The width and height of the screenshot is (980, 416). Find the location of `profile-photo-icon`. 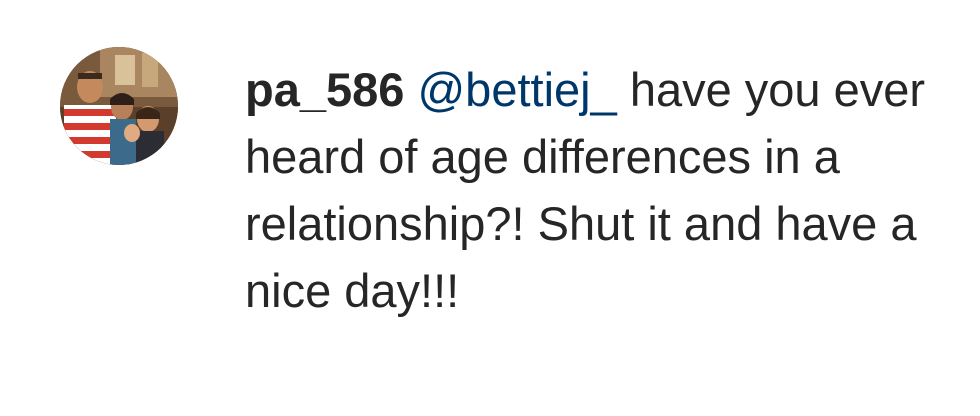

profile-photo-icon is located at coordinates (119, 106).